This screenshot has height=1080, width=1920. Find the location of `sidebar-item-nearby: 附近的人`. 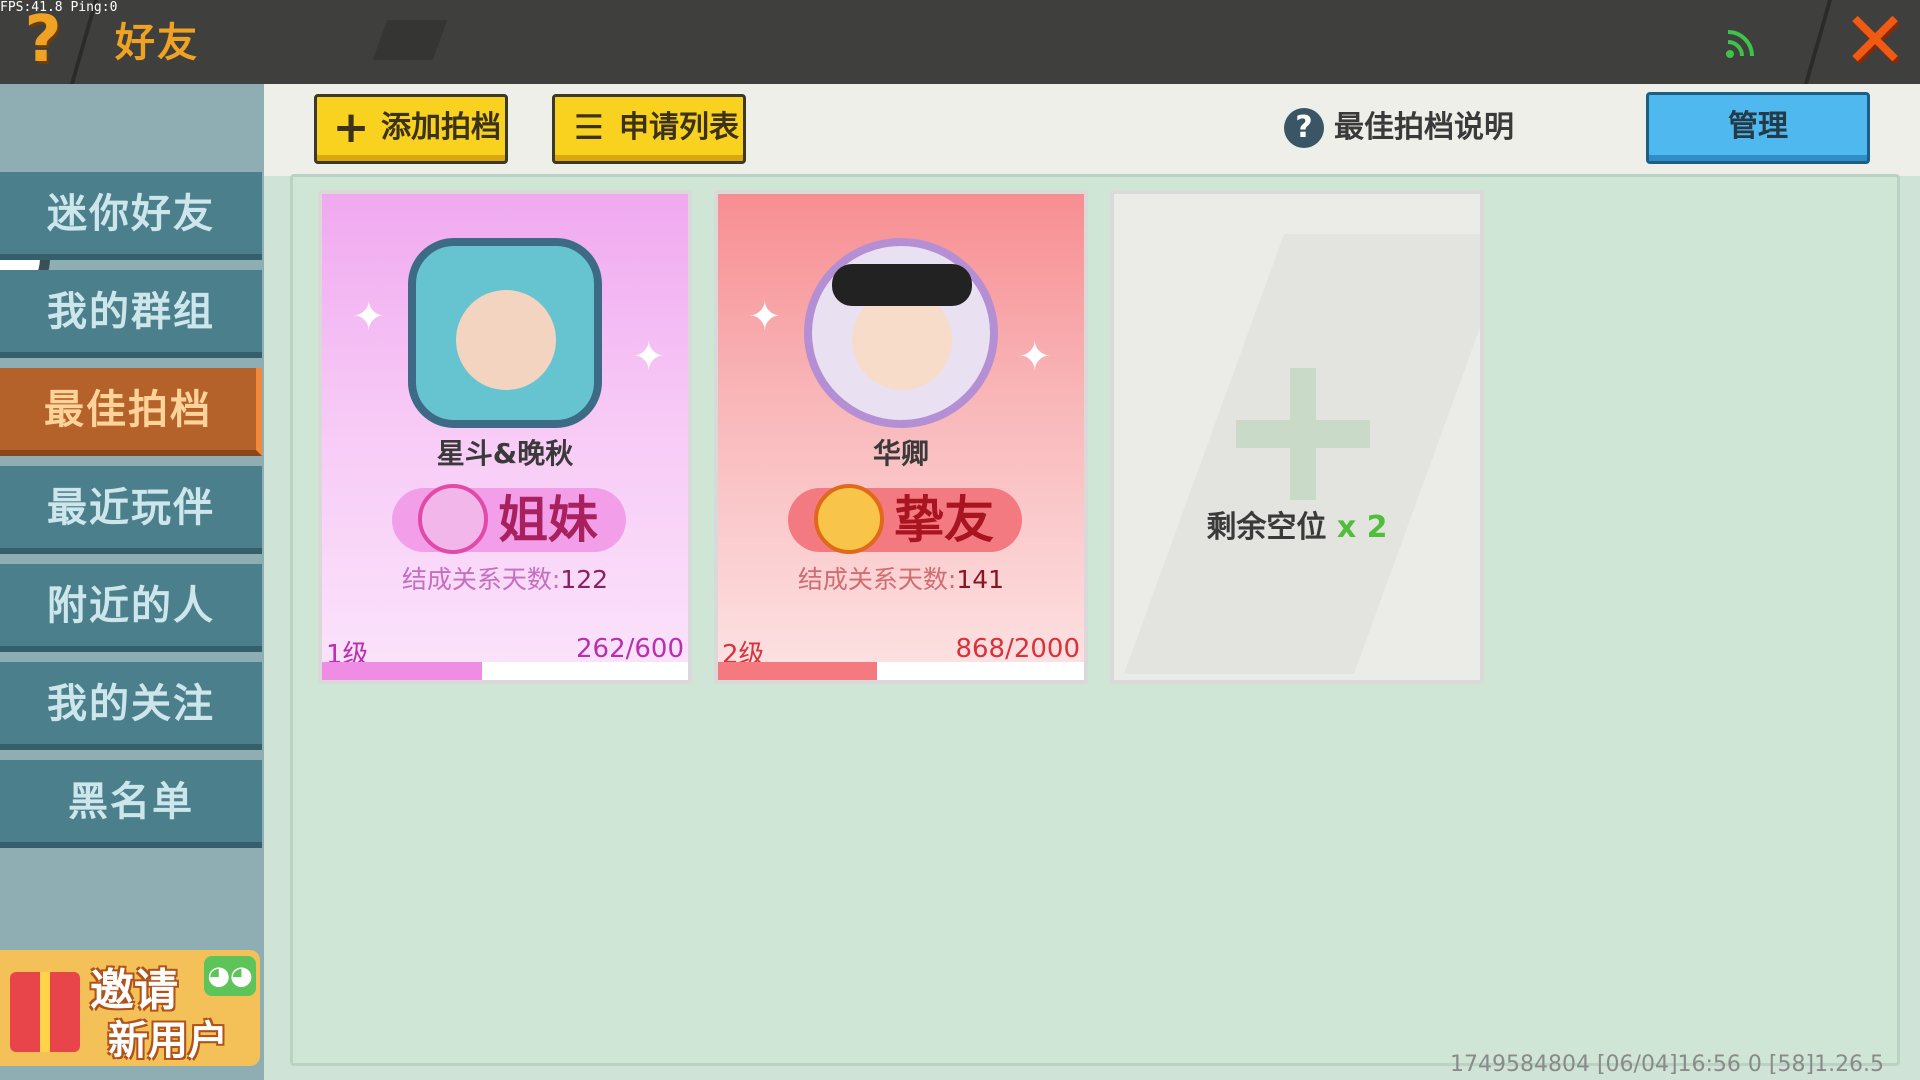

sidebar-item-nearby: 附近的人 is located at coordinates (131, 608).